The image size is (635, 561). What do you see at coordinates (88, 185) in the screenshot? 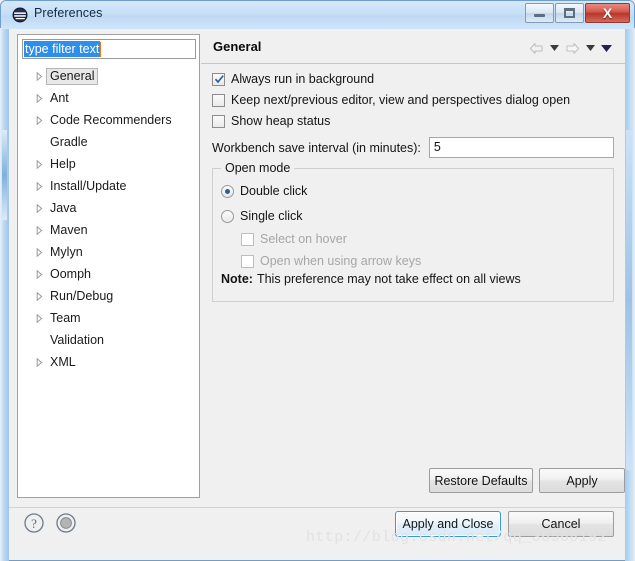
I see `sidebar-item-label: Install/Update` at bounding box center [88, 185].